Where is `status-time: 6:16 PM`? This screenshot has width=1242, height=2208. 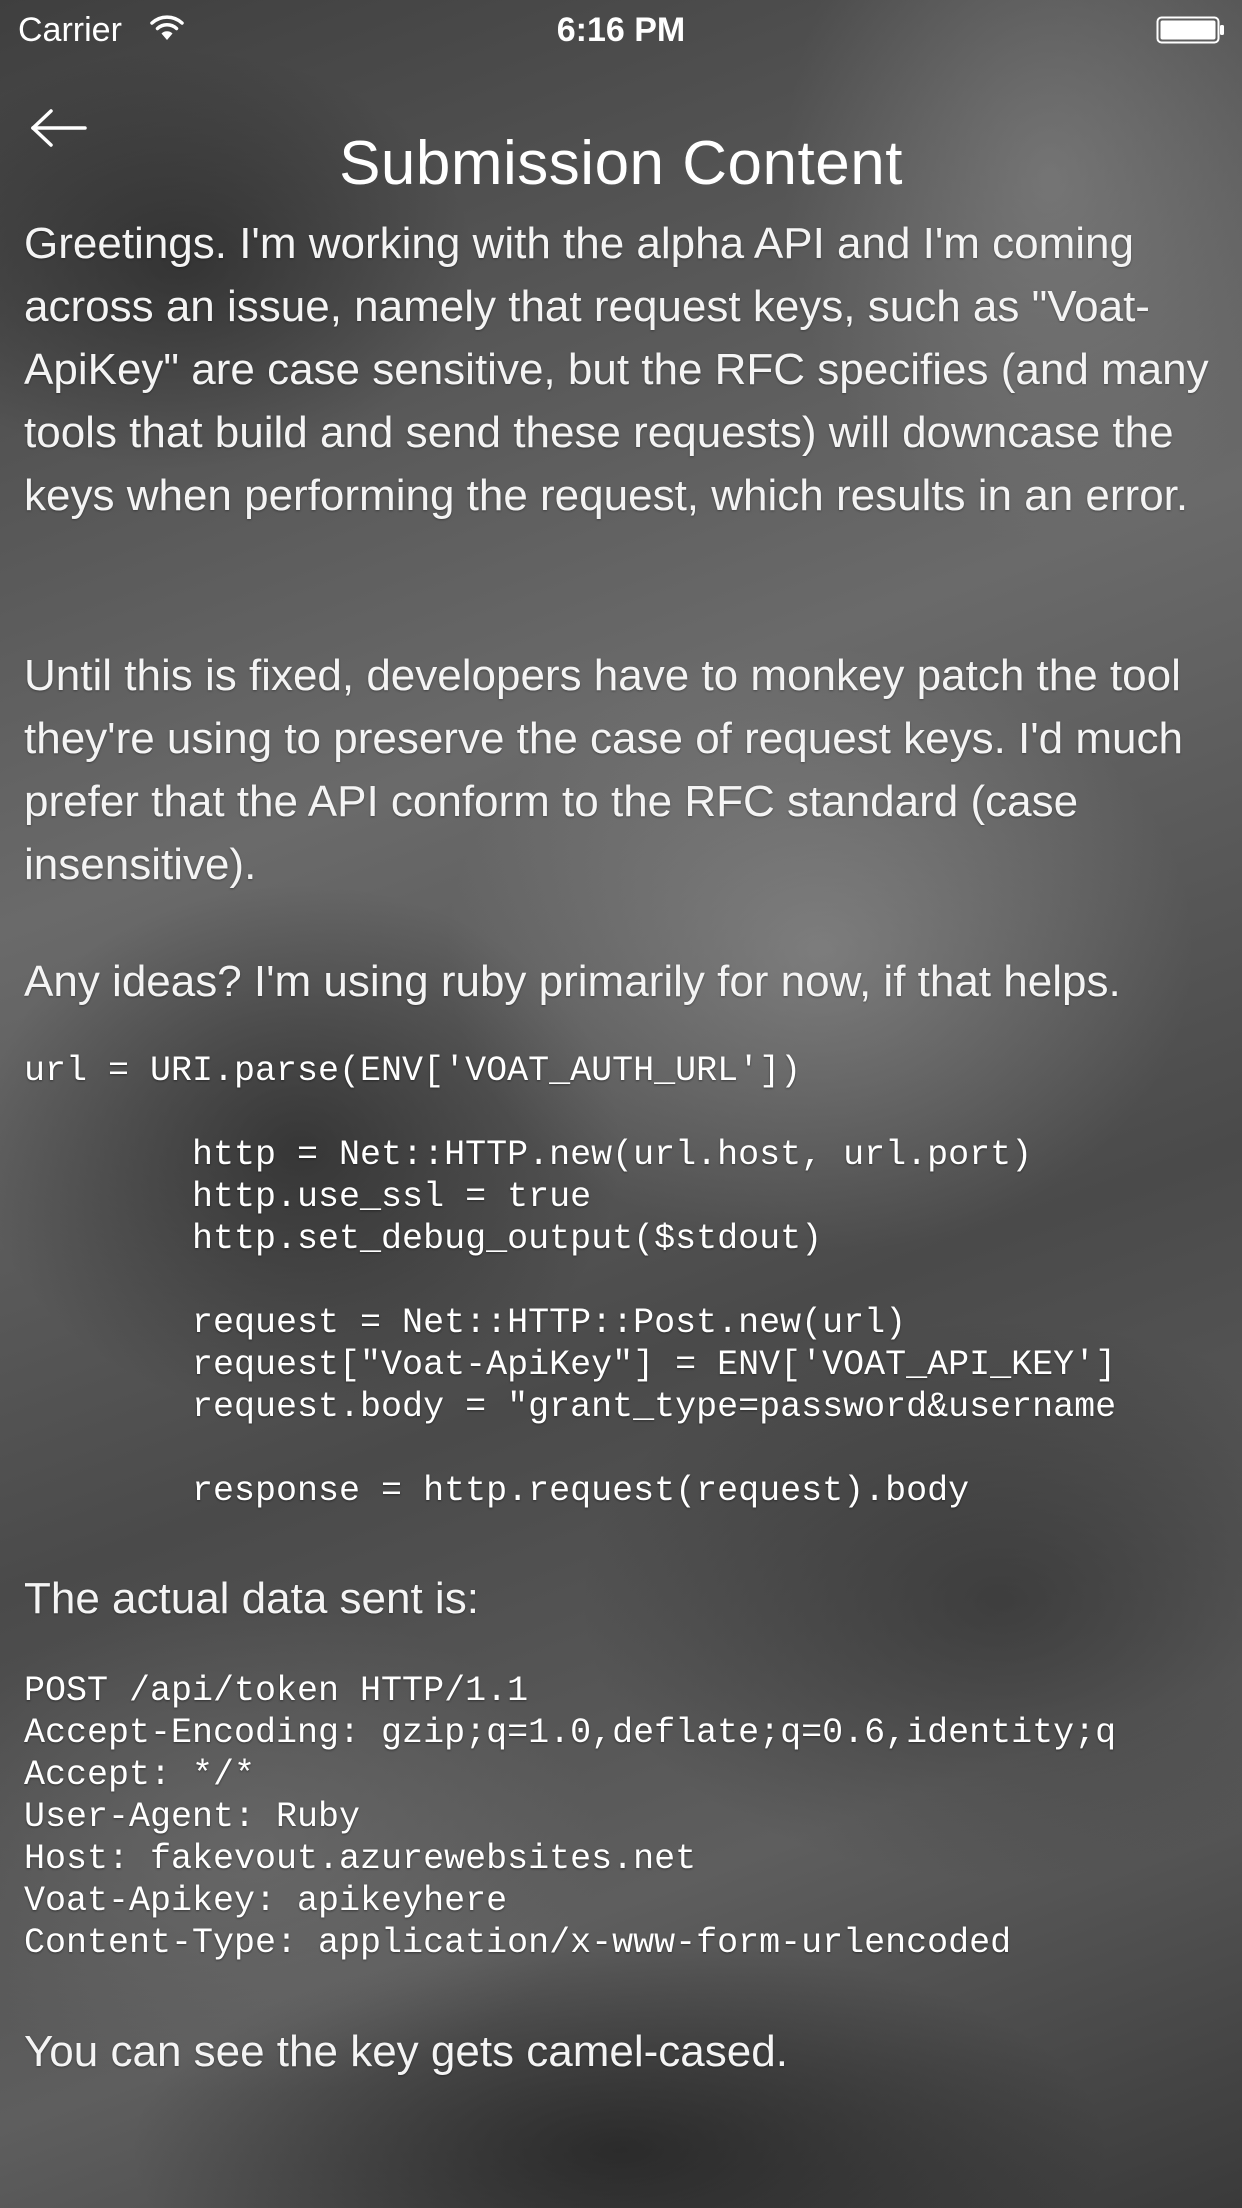
status-time: 6:16 PM is located at coordinates (621, 30).